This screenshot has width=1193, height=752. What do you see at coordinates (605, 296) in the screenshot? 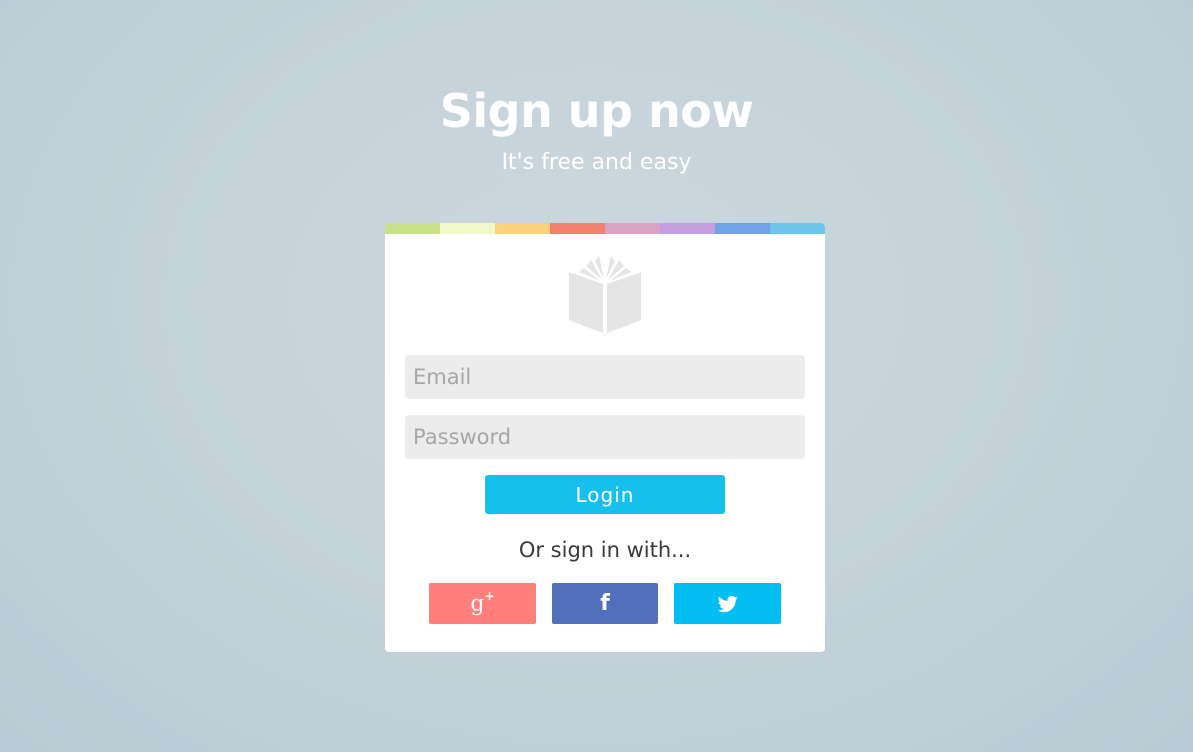
I see `open-book-icon` at bounding box center [605, 296].